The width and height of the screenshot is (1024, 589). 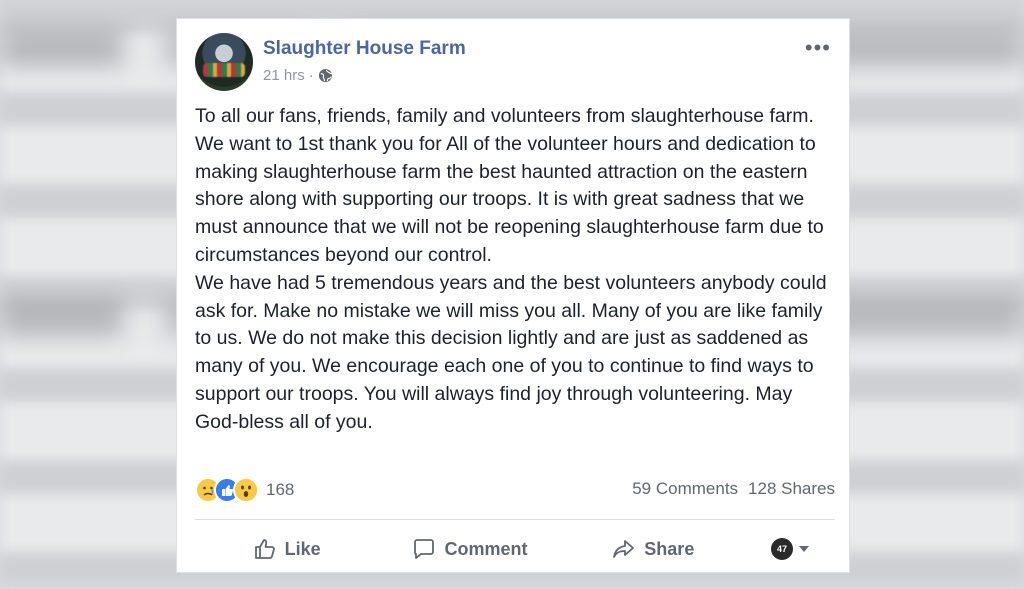 What do you see at coordinates (803, 549) in the screenshot?
I see `caret-down-icon` at bounding box center [803, 549].